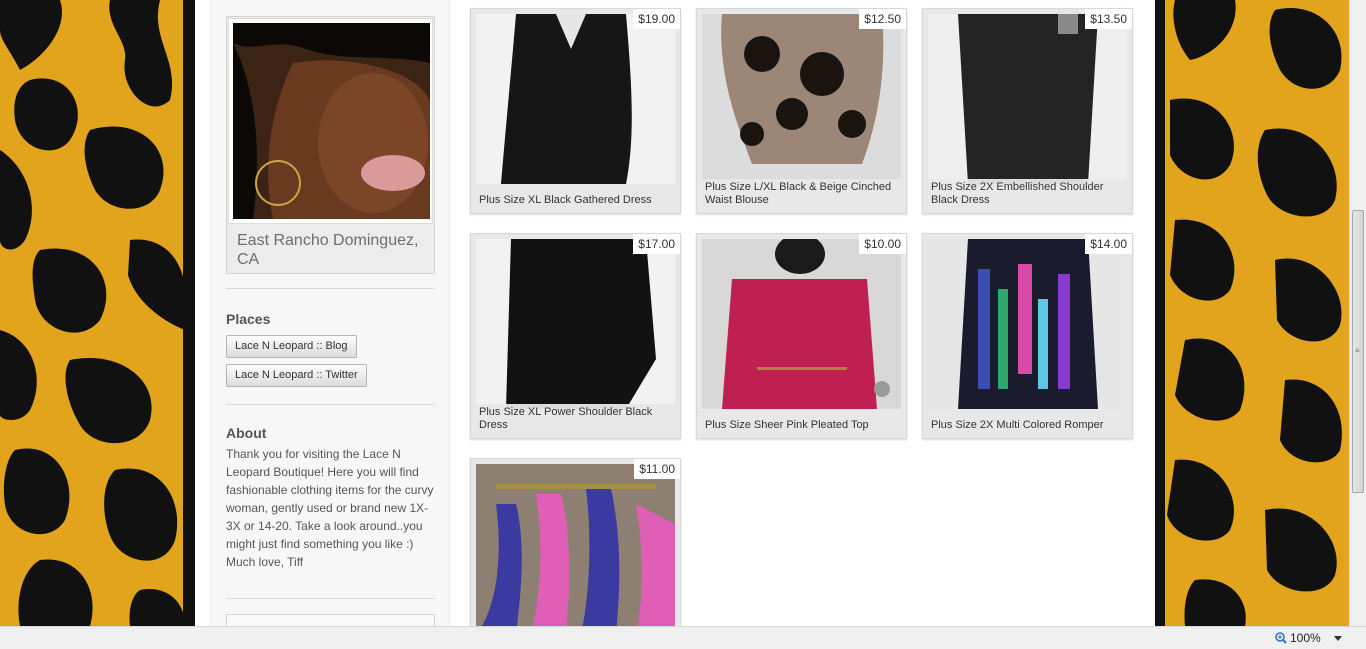 This screenshot has width=1366, height=649. Describe the element at coordinates (97, 313) in the screenshot. I see `leopard-pattern-left` at that location.